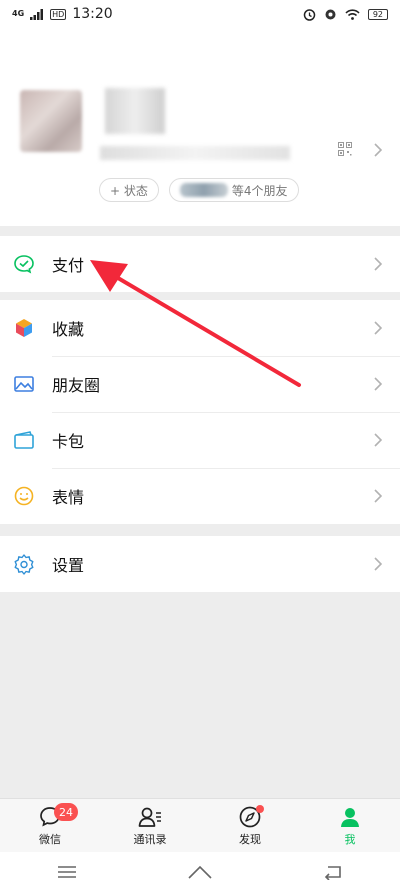  I want to click on avatar, so click(51, 121).